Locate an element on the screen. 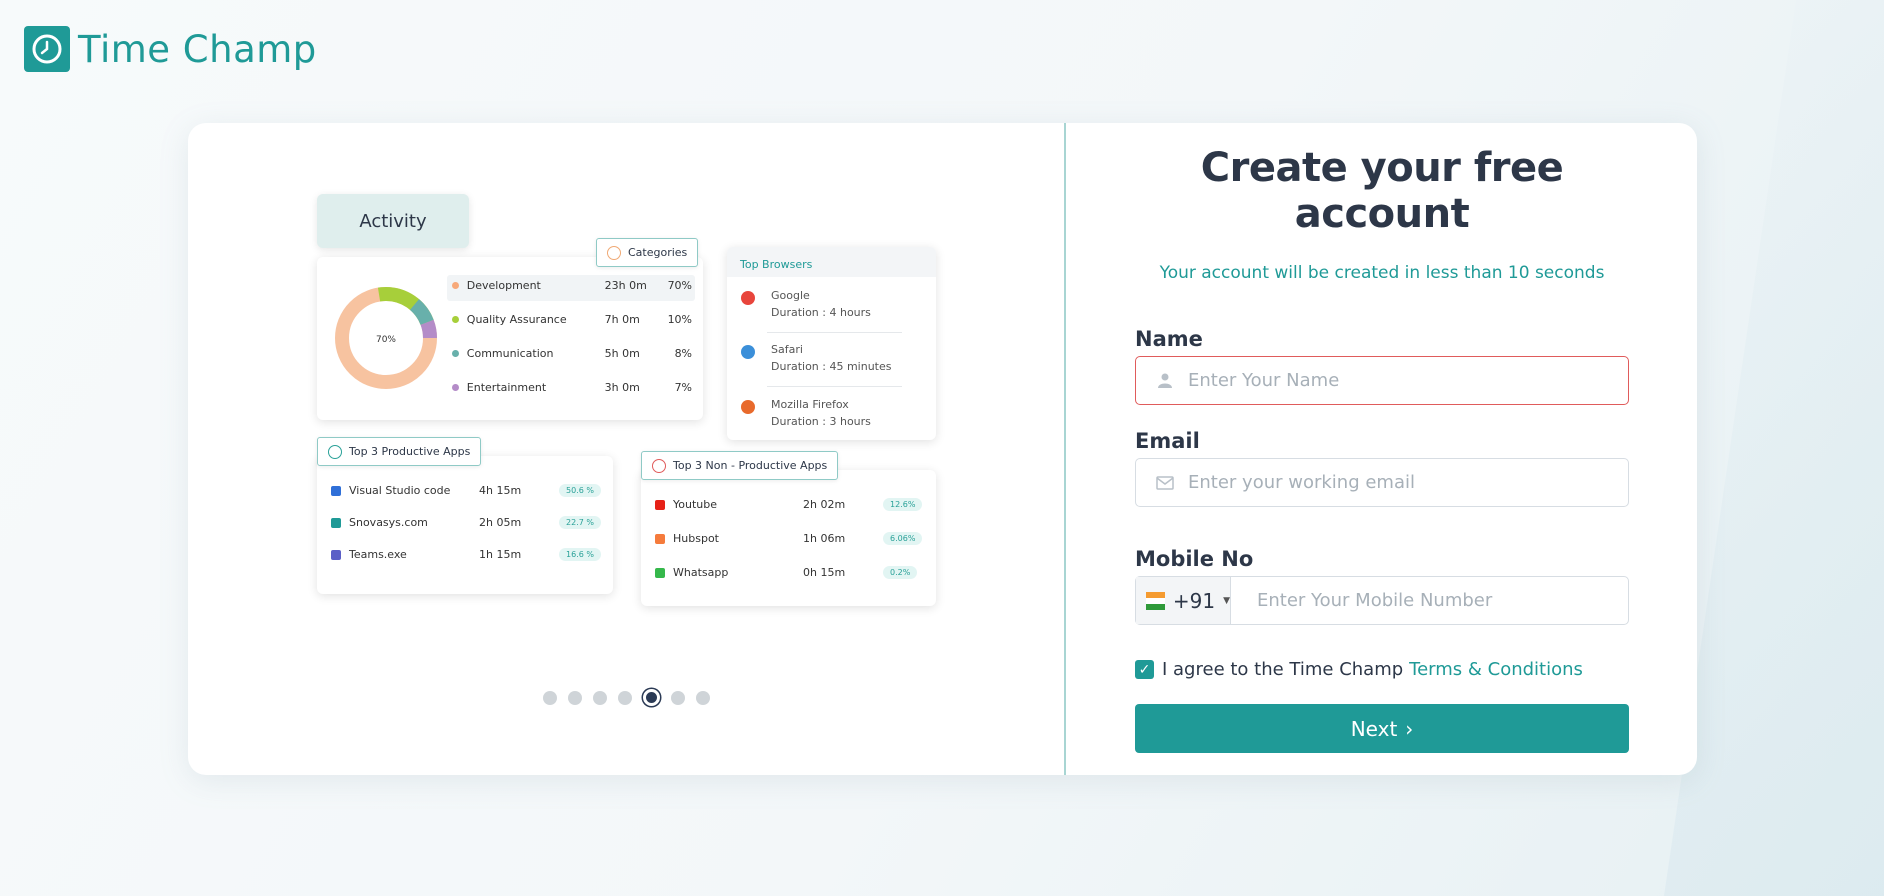 Image resolution: width=1884 pixels, height=896 pixels. envelope-icon is located at coordinates (1165, 483).